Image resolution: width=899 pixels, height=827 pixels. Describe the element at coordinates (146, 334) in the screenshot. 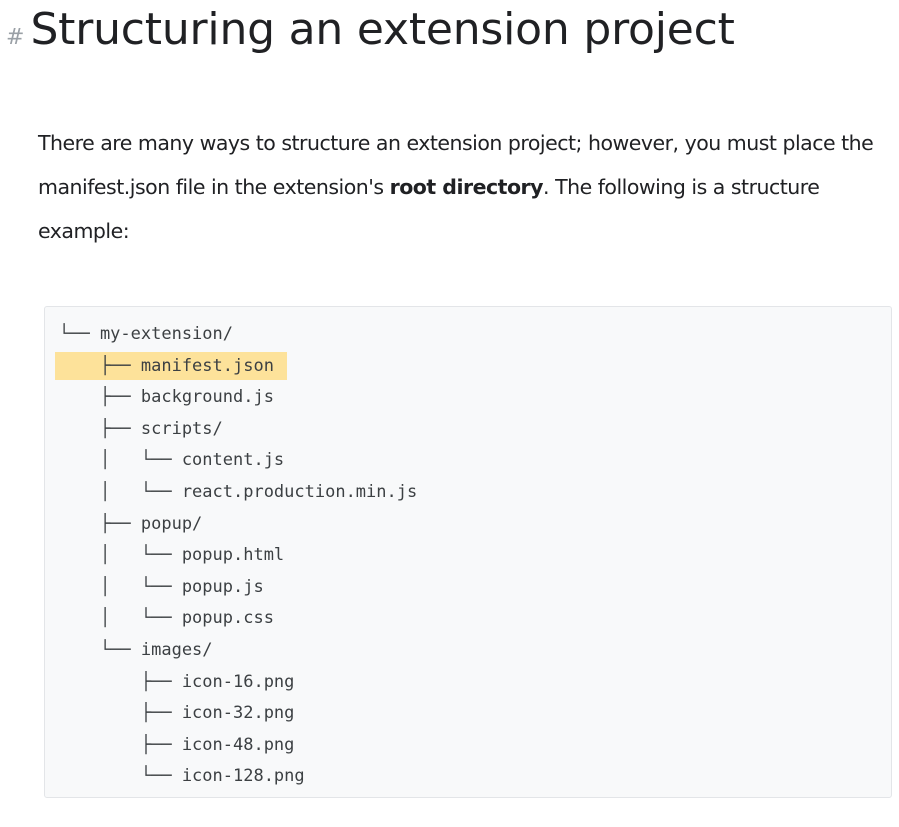

I see `code-line-text: └── my-extension/` at that location.